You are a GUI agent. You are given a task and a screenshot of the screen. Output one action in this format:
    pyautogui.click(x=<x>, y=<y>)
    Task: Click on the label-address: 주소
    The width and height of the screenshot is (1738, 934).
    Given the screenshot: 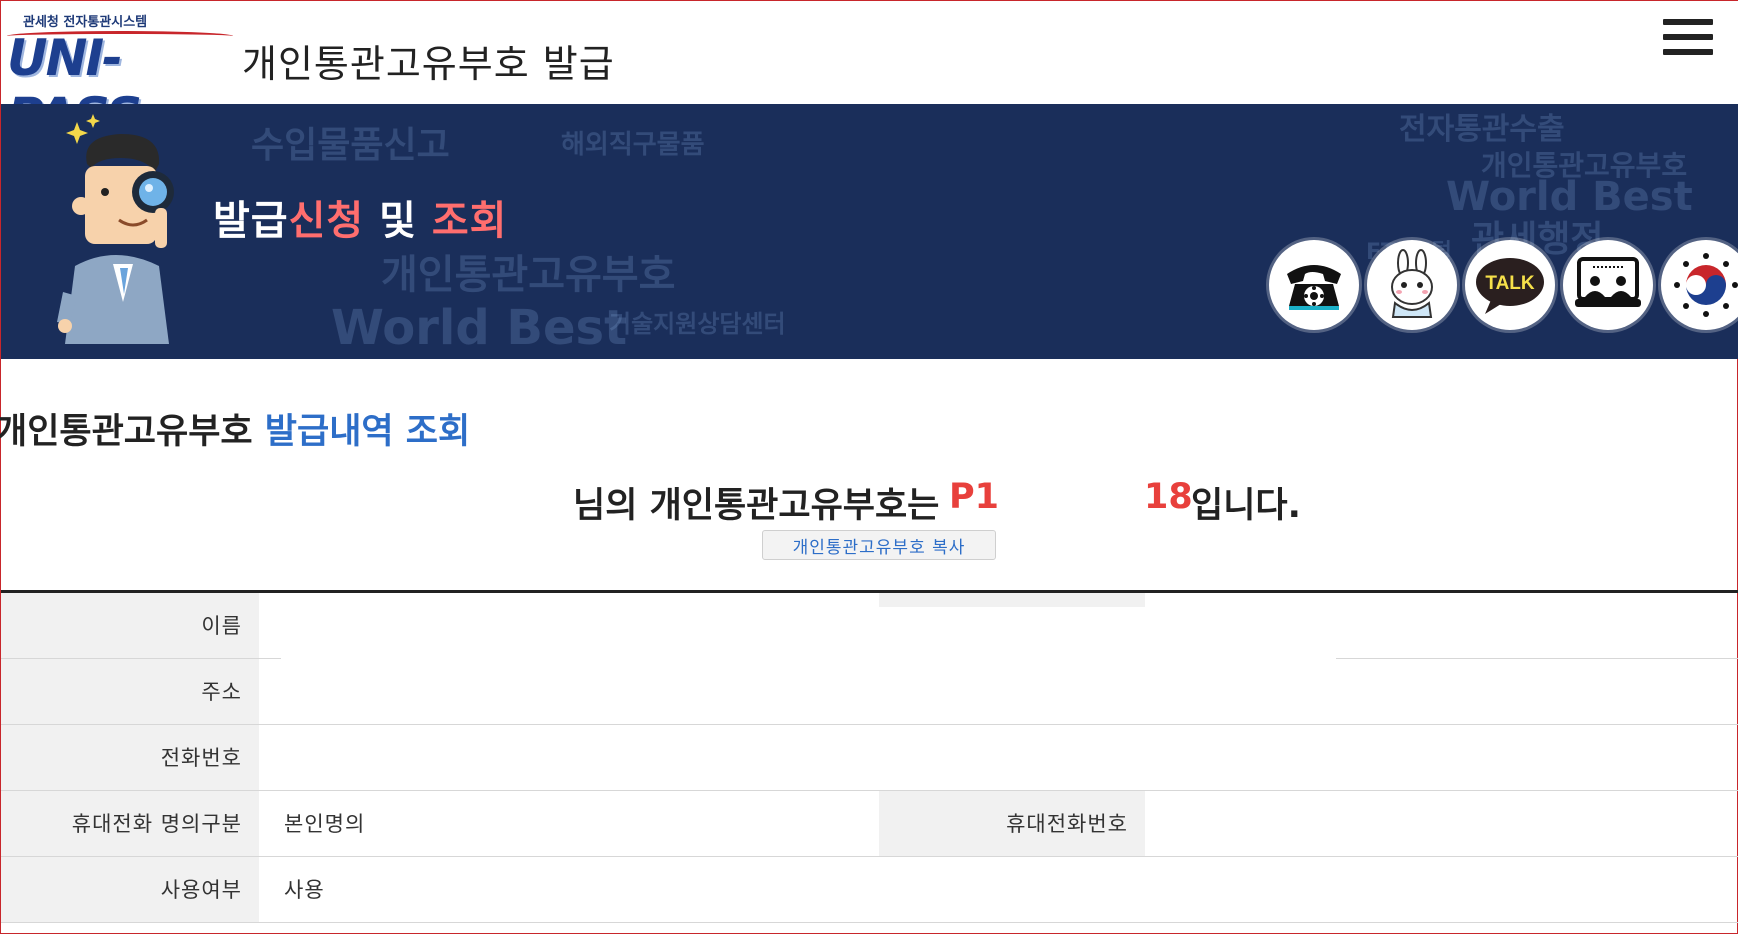 What is the action you would take?
    pyautogui.click(x=130, y=691)
    